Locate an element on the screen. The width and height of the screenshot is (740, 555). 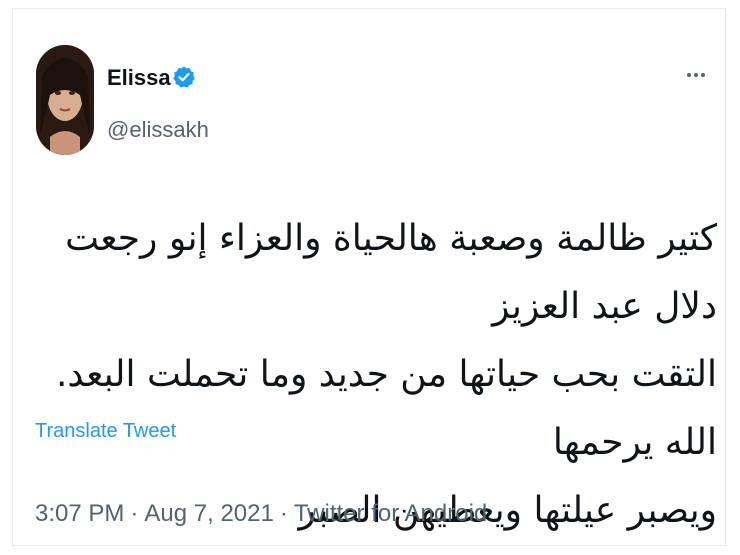
more-options-icon is located at coordinates (696, 75).